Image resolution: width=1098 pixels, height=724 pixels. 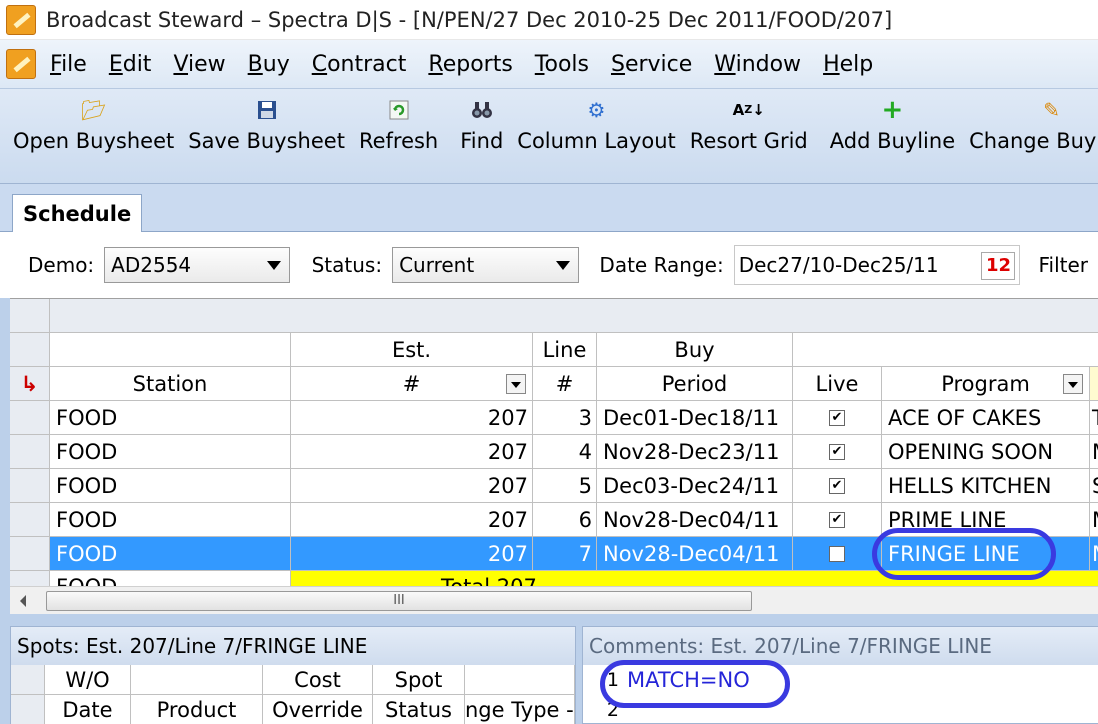 I want to click on menu-buy: Buy, so click(x=269, y=64).